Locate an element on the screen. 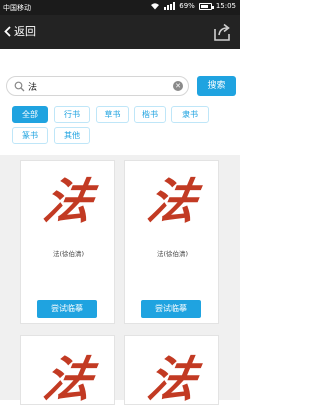  search-button: 搜索 is located at coordinates (216, 86).